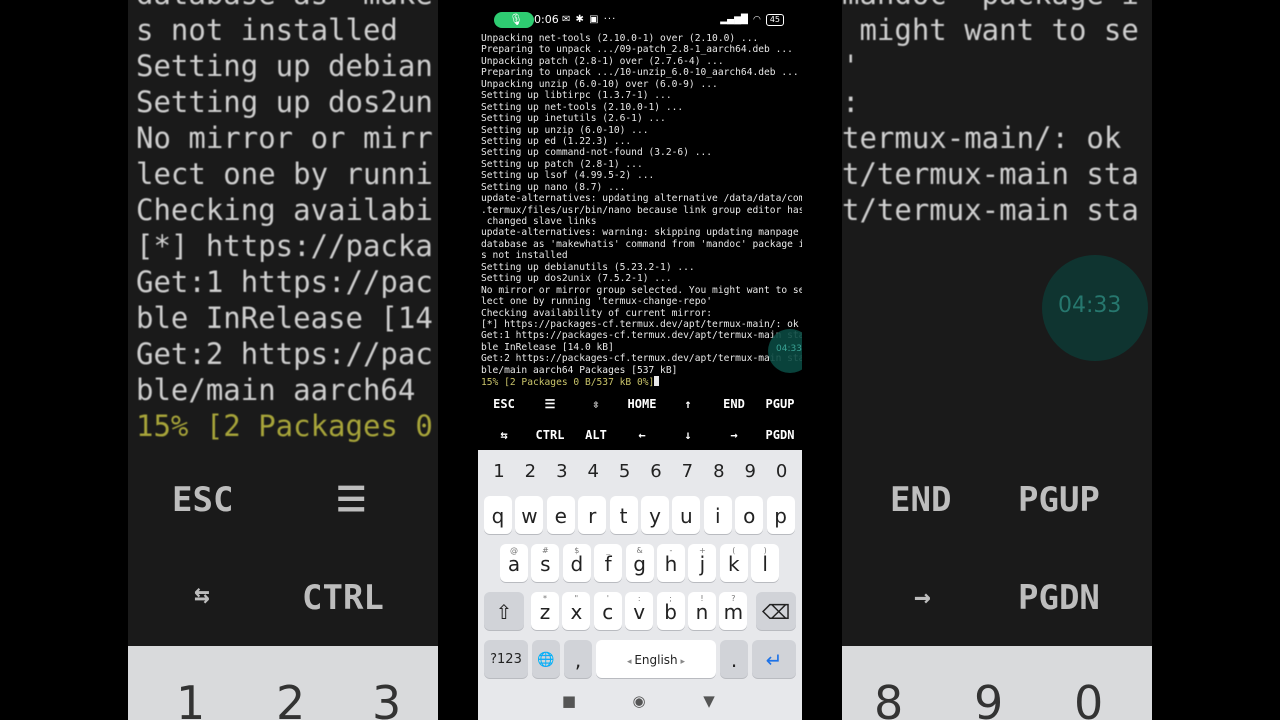 The image size is (1280, 720). What do you see at coordinates (671, 563) in the screenshot?
I see `key-h: -h` at bounding box center [671, 563].